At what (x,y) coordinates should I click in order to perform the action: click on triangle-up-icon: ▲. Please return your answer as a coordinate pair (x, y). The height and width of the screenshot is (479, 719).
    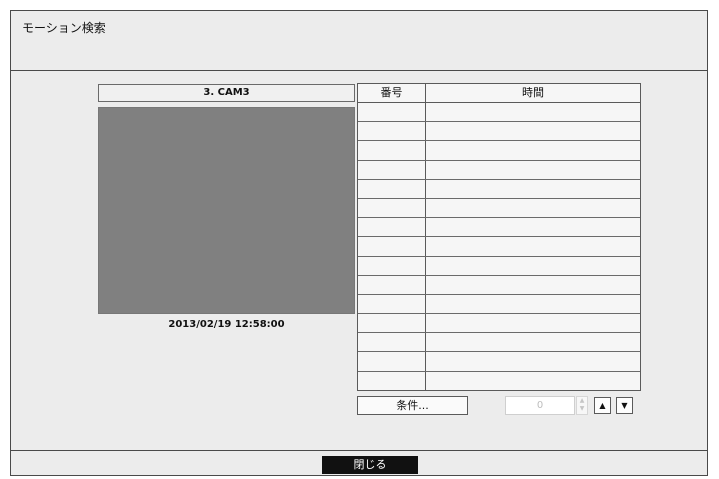
    Looking at the image, I should click on (602, 405).